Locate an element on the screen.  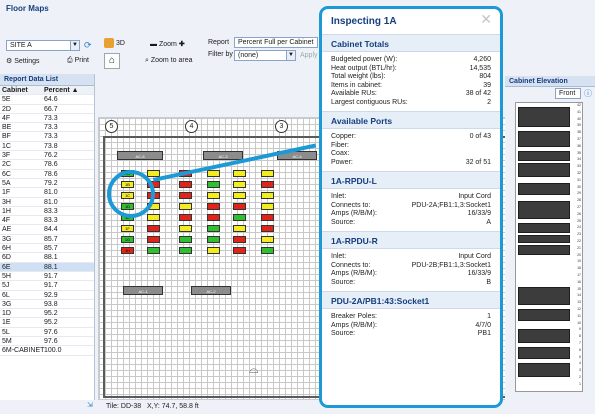
refresh-icon: ⟳ is located at coordinates (88, 45).